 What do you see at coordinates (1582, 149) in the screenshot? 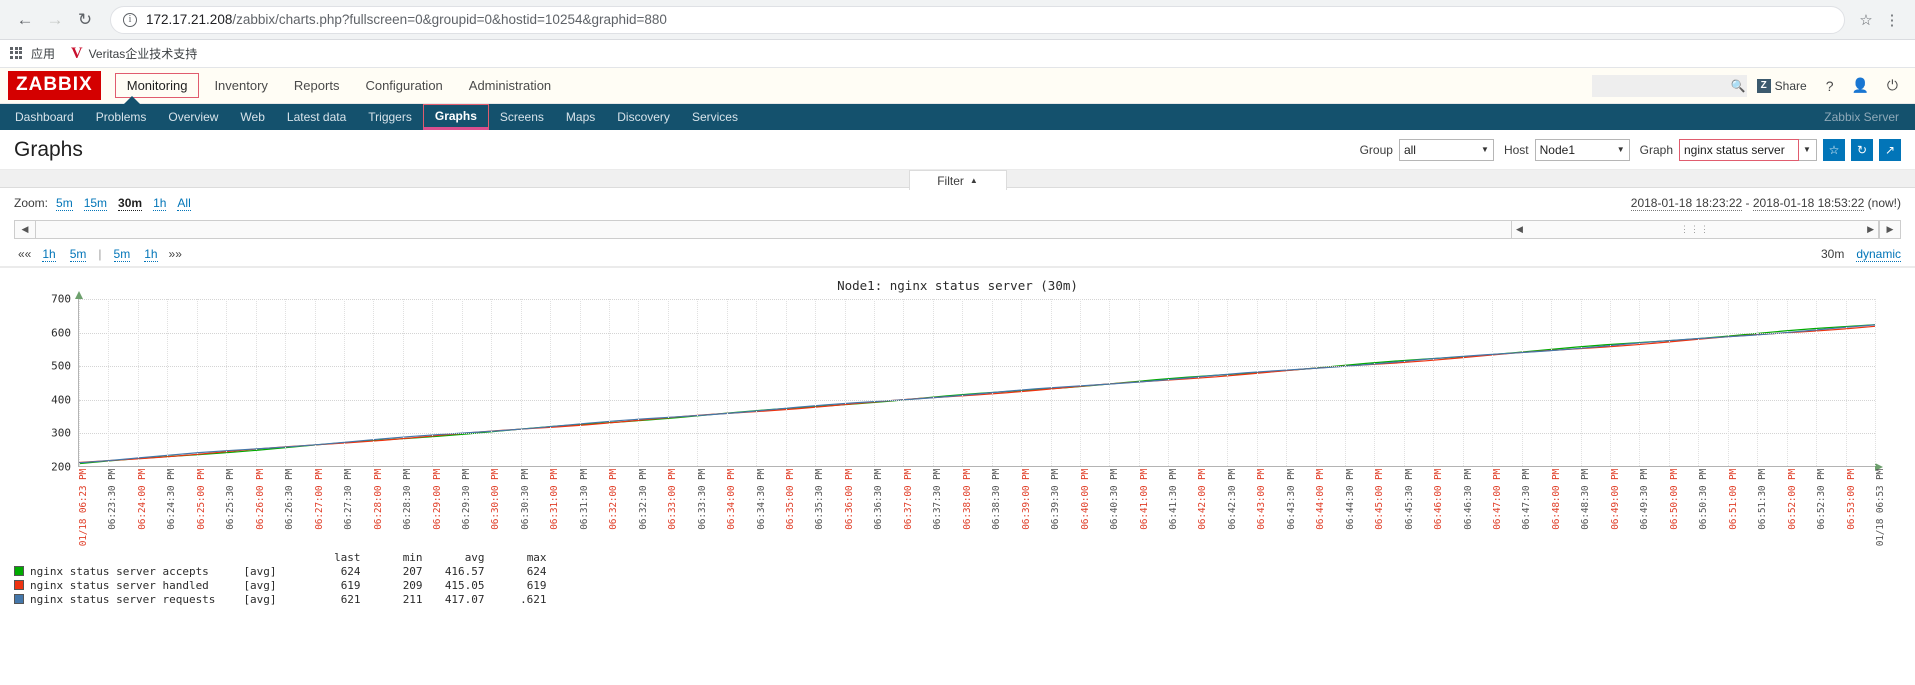
I see `host-select: Node1 ▼` at bounding box center [1582, 149].